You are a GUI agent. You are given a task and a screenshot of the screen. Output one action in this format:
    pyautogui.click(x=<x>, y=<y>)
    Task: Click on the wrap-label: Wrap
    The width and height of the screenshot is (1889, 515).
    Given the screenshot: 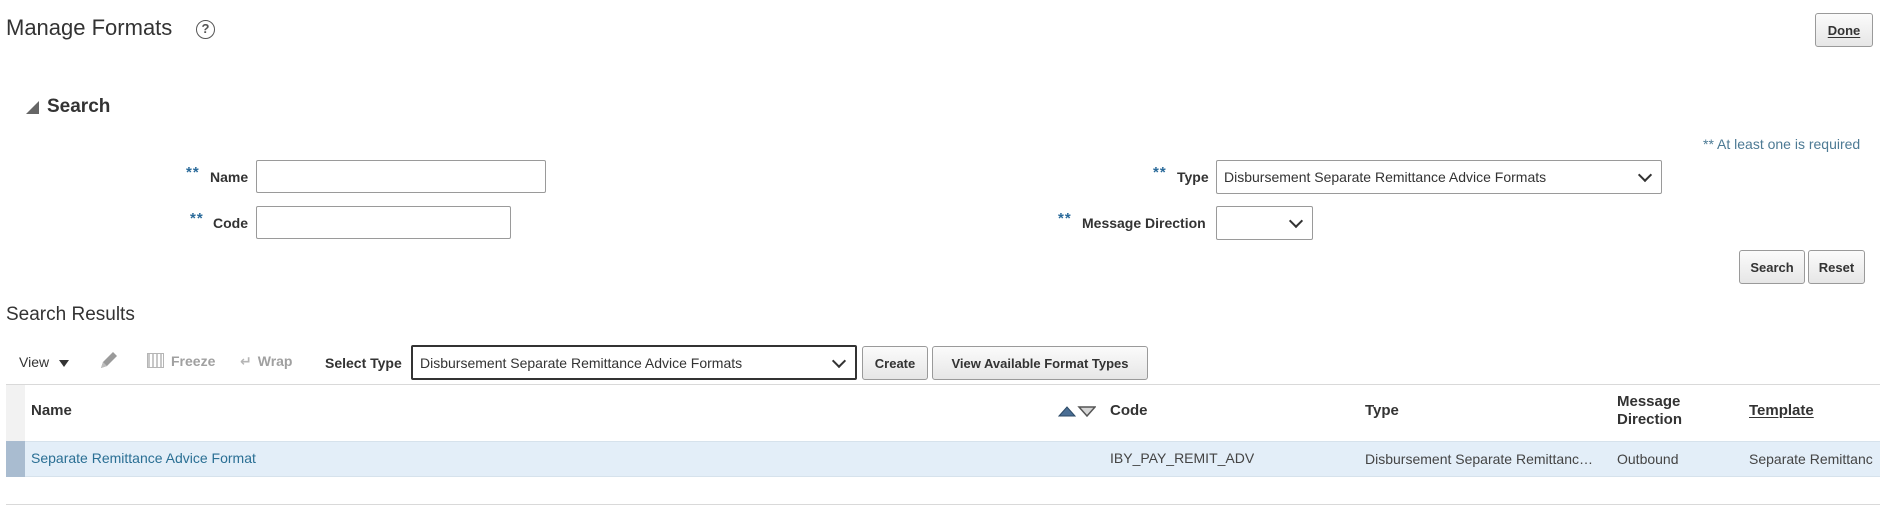 What is the action you would take?
    pyautogui.click(x=275, y=361)
    